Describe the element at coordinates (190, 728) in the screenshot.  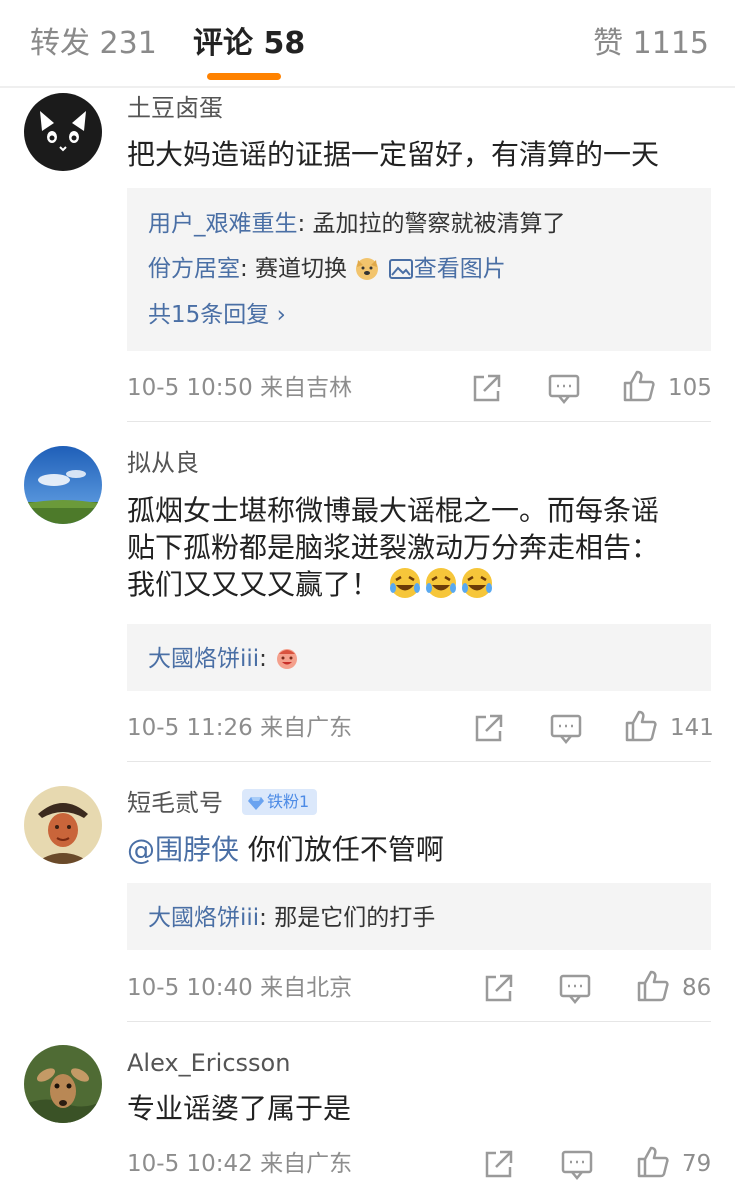
I see `comment-time: 10-5 11:26` at that location.